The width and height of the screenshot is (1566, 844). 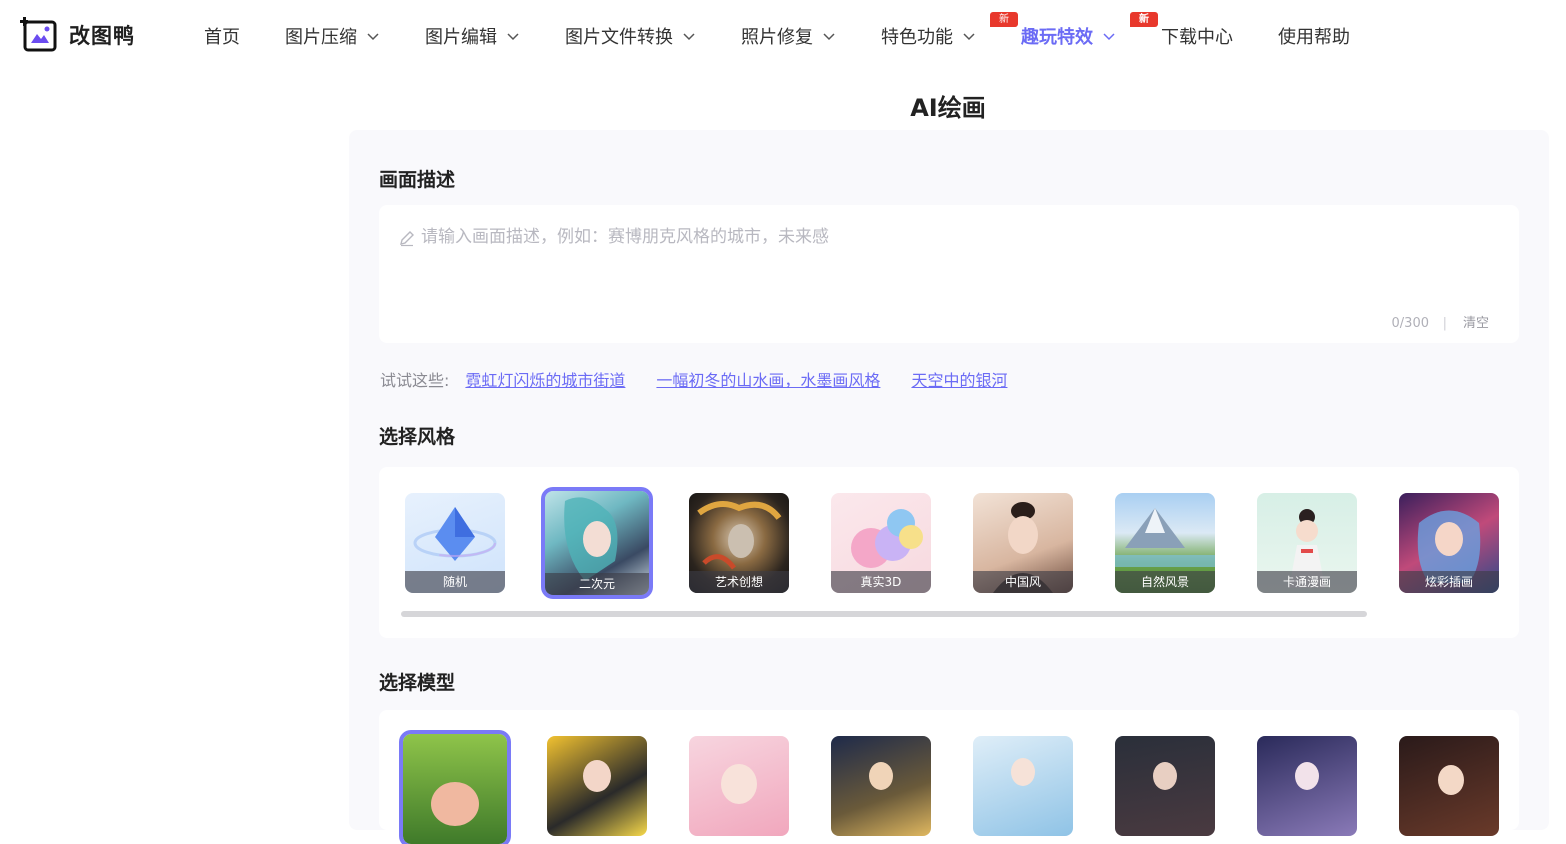 I want to click on style-option-chinese: 中国风, so click(x=1023, y=543).